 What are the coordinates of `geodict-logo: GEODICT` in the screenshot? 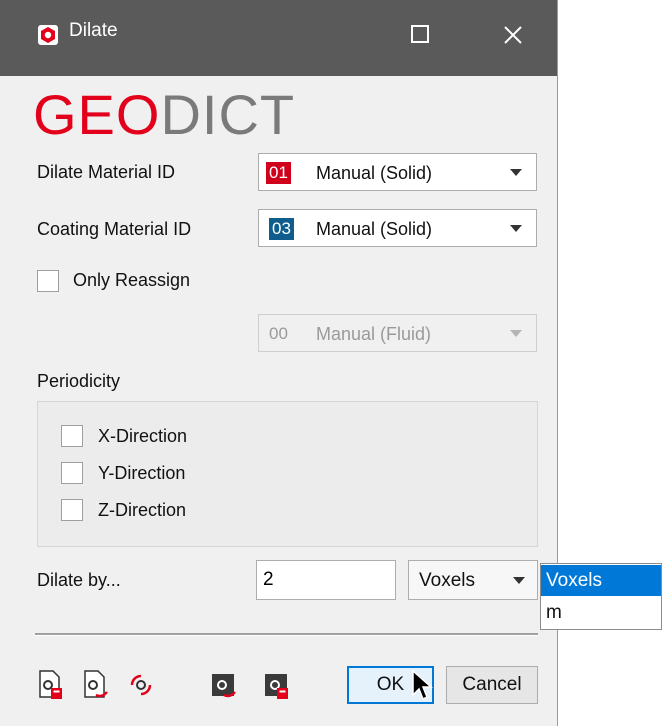 It's located at (164, 115).